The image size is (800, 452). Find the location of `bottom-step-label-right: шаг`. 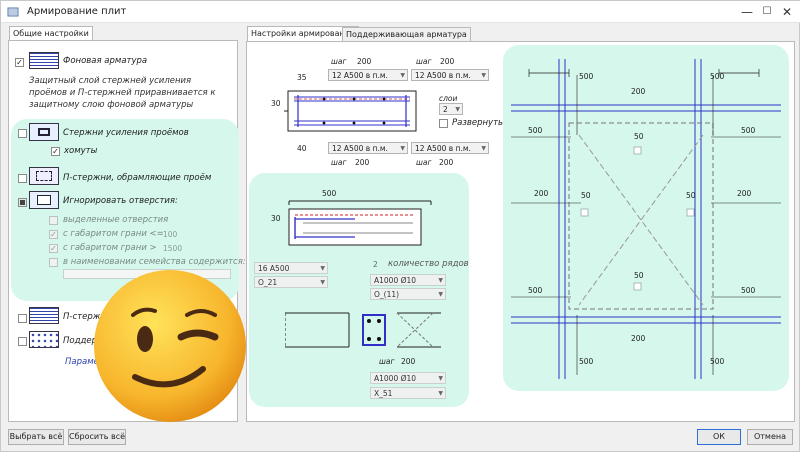

bottom-step-label-right: шаг is located at coordinates (424, 162).